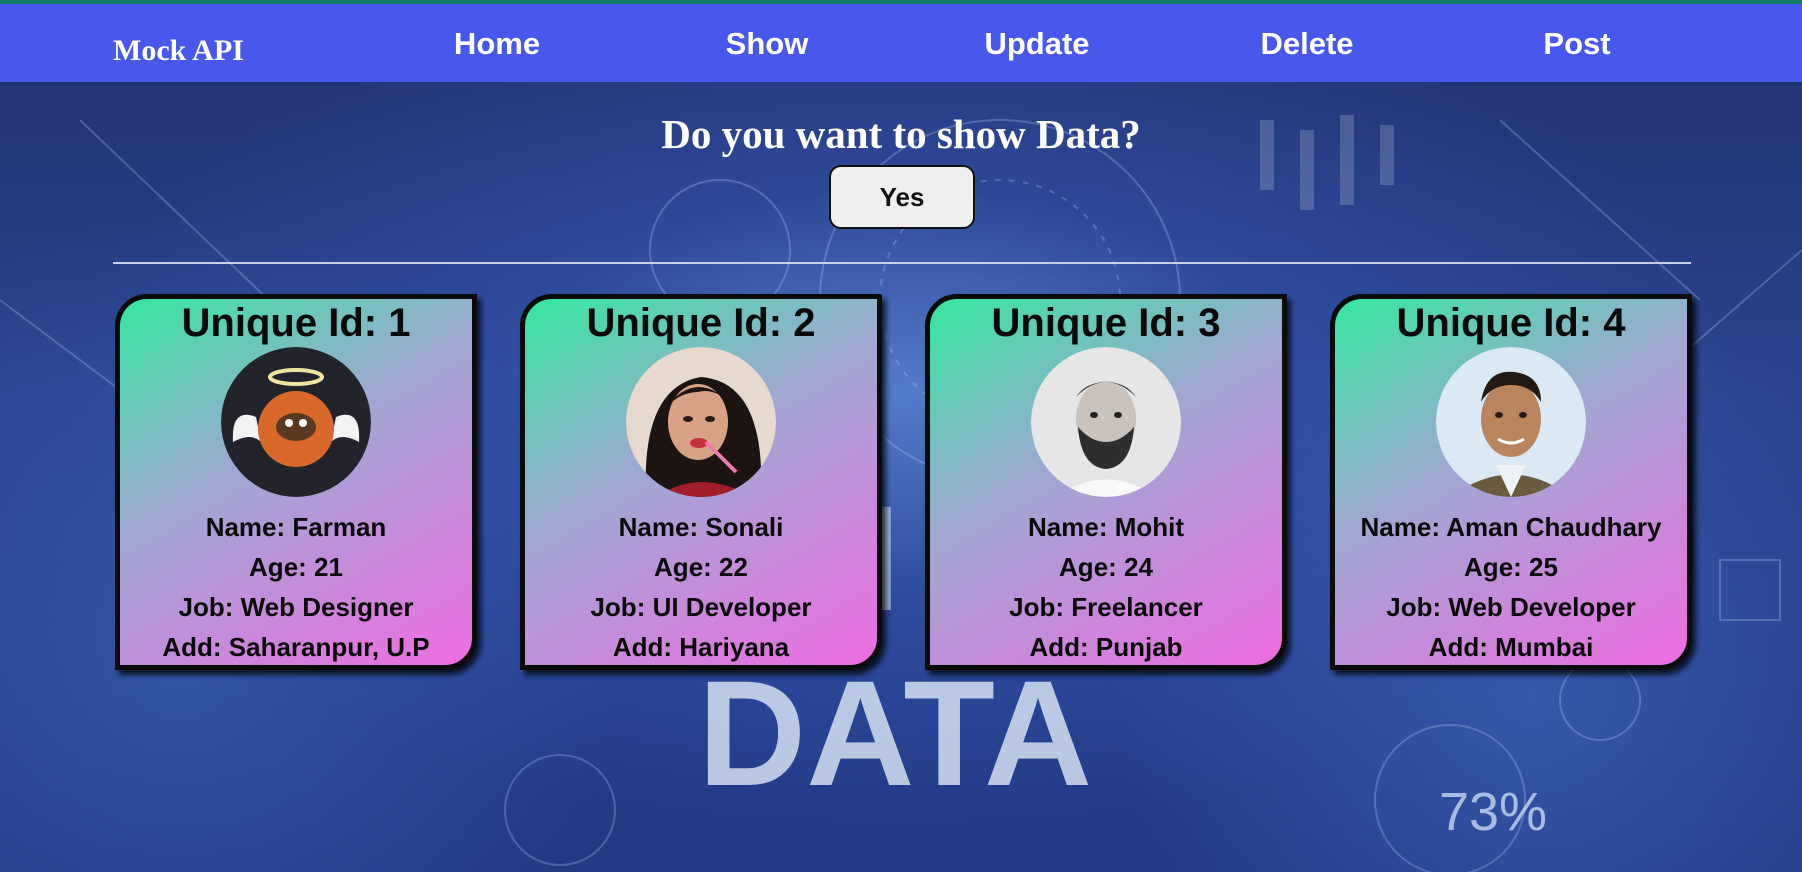 The image size is (1802, 872). Describe the element at coordinates (497, 44) in the screenshot. I see `nav-home-link: Home` at that location.